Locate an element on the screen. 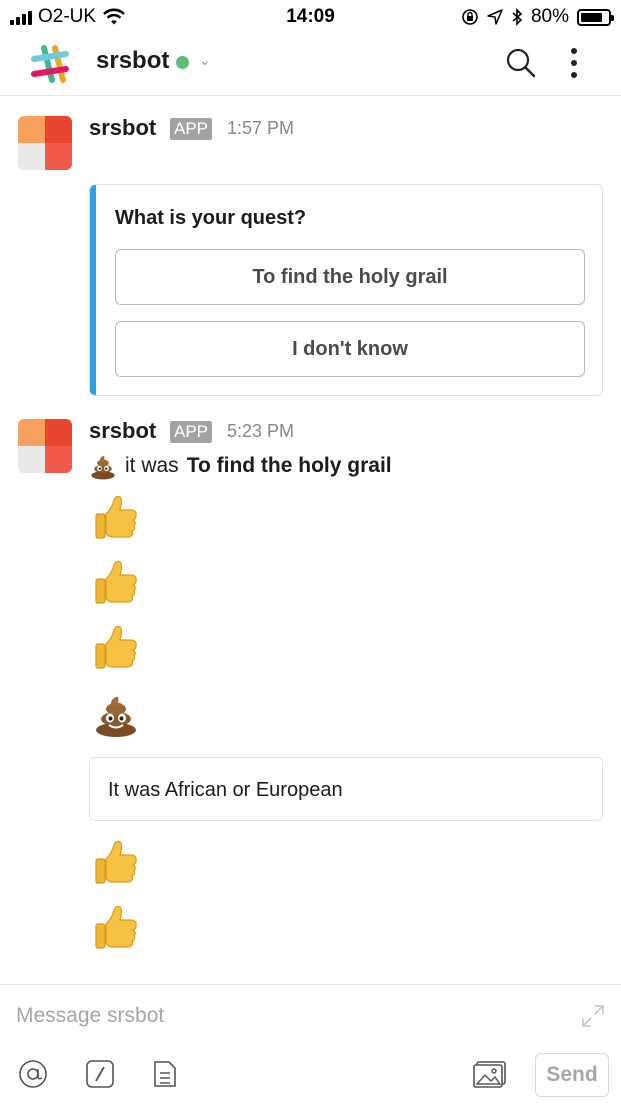 This screenshot has width=621, height=1104. image-icon is located at coordinates (490, 1074).